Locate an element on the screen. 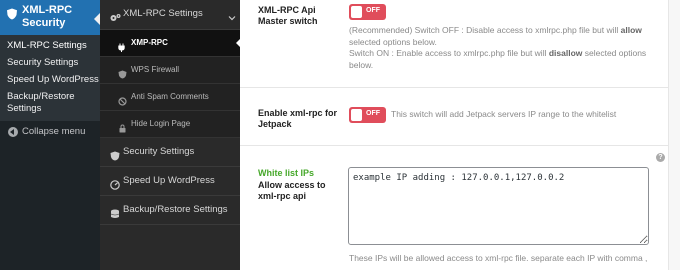 The width and height of the screenshot is (680, 270). help-icon: ? is located at coordinates (660, 157).